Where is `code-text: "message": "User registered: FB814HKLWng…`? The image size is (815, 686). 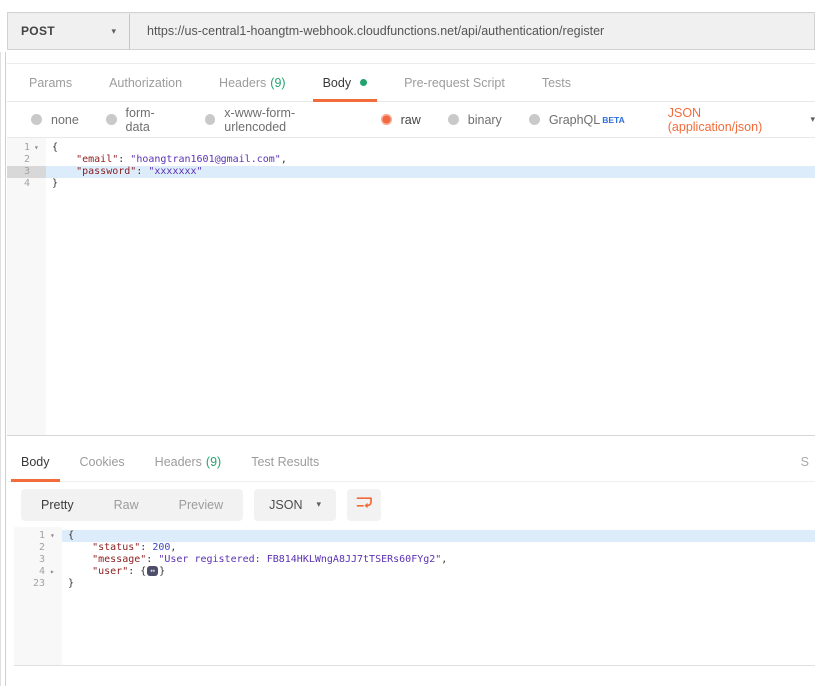 code-text: "message": "User registered: FB814HKLWng… is located at coordinates (441, 560).